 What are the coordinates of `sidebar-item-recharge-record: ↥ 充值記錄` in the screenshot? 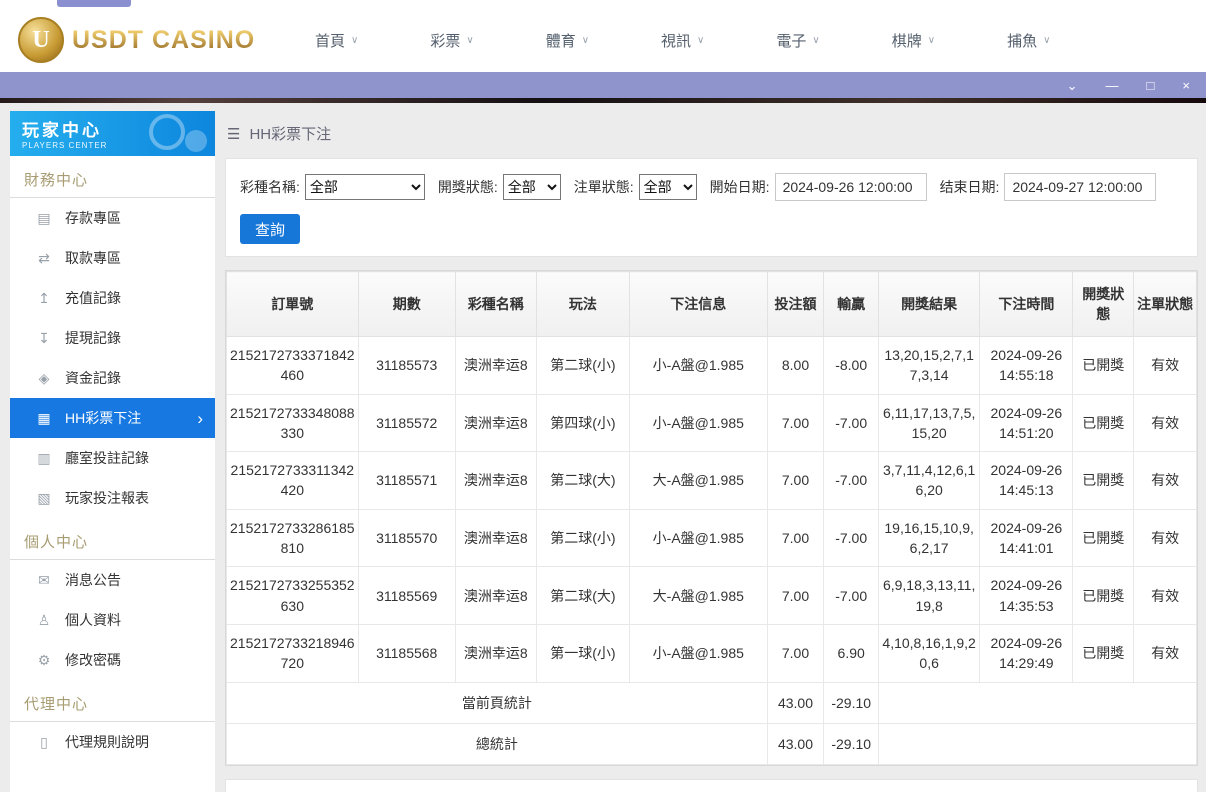 It's located at (112, 298).